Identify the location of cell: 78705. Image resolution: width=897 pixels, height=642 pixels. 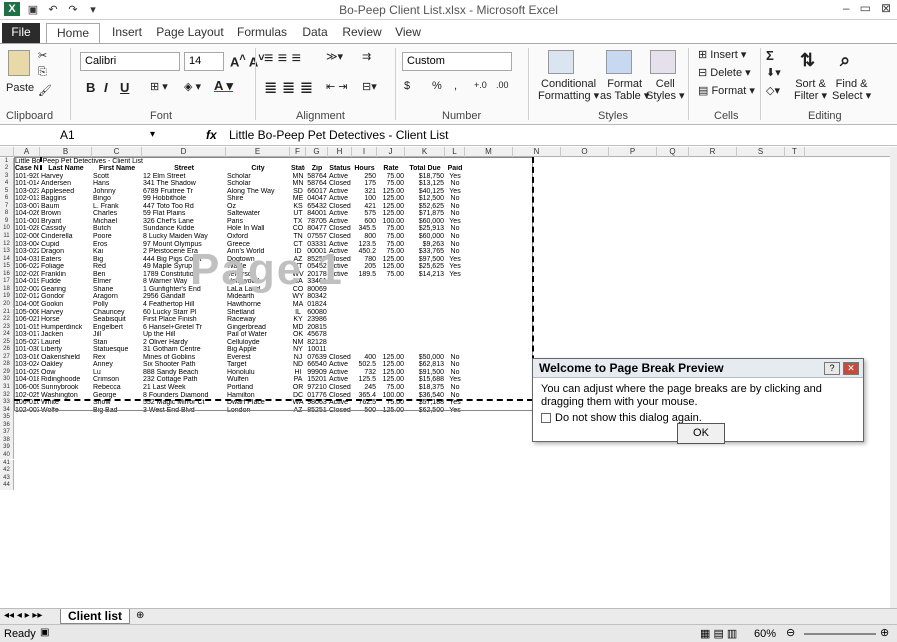
(317, 222).